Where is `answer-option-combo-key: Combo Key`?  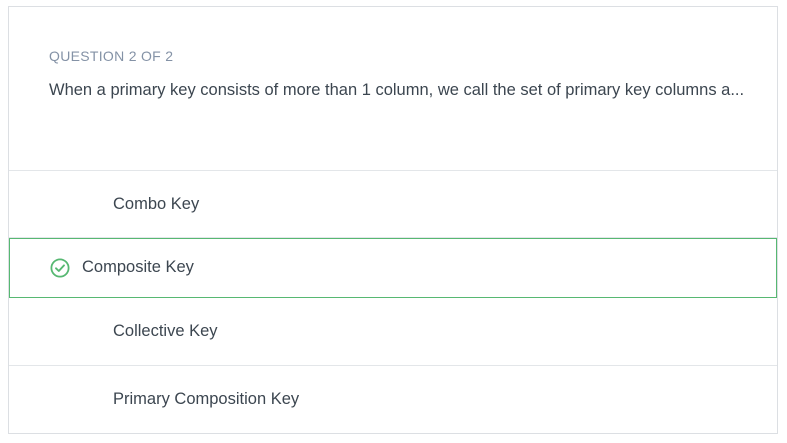 answer-option-combo-key: Combo Key is located at coordinates (393, 204).